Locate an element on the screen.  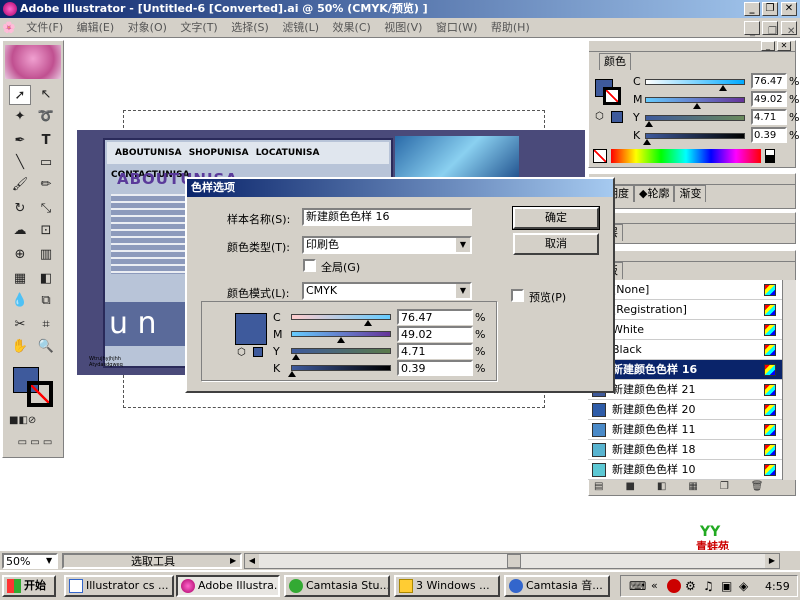
doc-close-button: ✕ is located at coordinates (789, 29).